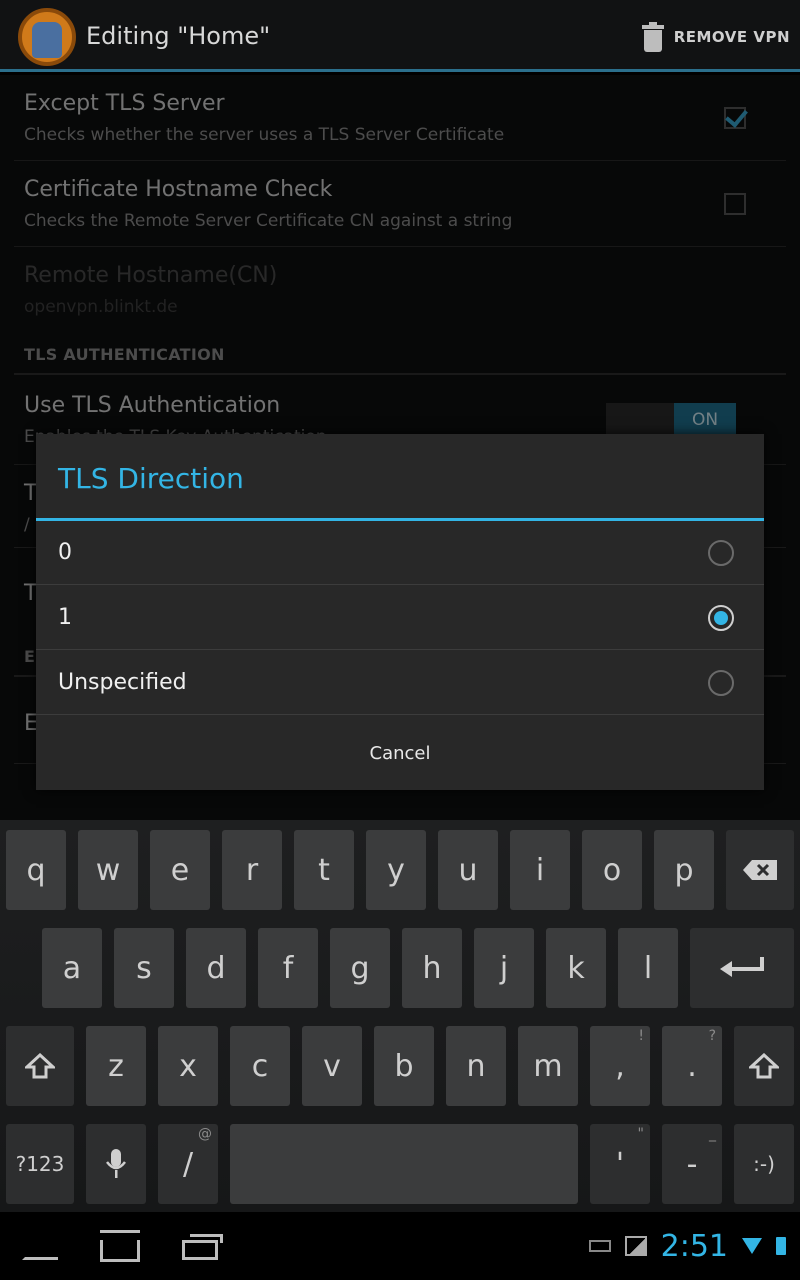  What do you see at coordinates (400, 1246) in the screenshot?
I see `system-nav-bar: 2:51` at bounding box center [400, 1246].